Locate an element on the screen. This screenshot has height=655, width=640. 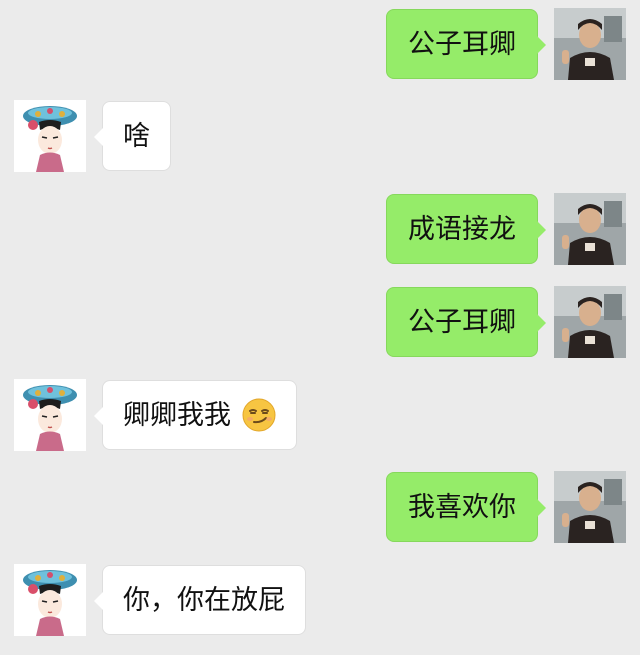
message-text: 卿卿我我 is located at coordinates (177, 415).